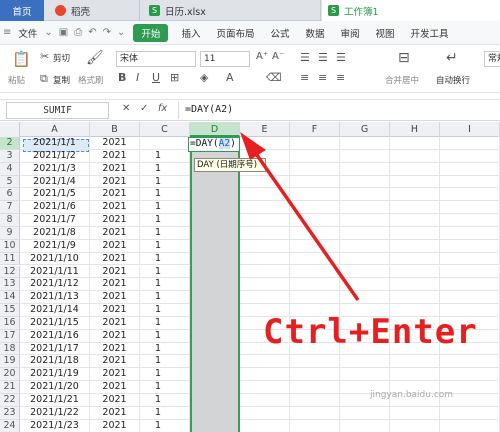 The height and width of the screenshot is (432, 500). Describe the element at coordinates (107, 32) in the screenshot. I see `redo-icon: ↷` at that location.